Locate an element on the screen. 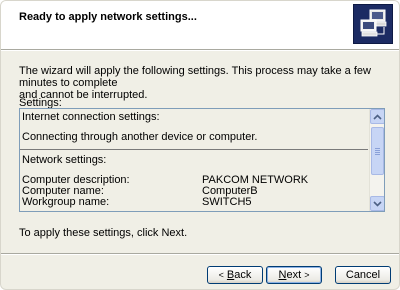  next-label-rest: ext is located at coordinates (294, 275).